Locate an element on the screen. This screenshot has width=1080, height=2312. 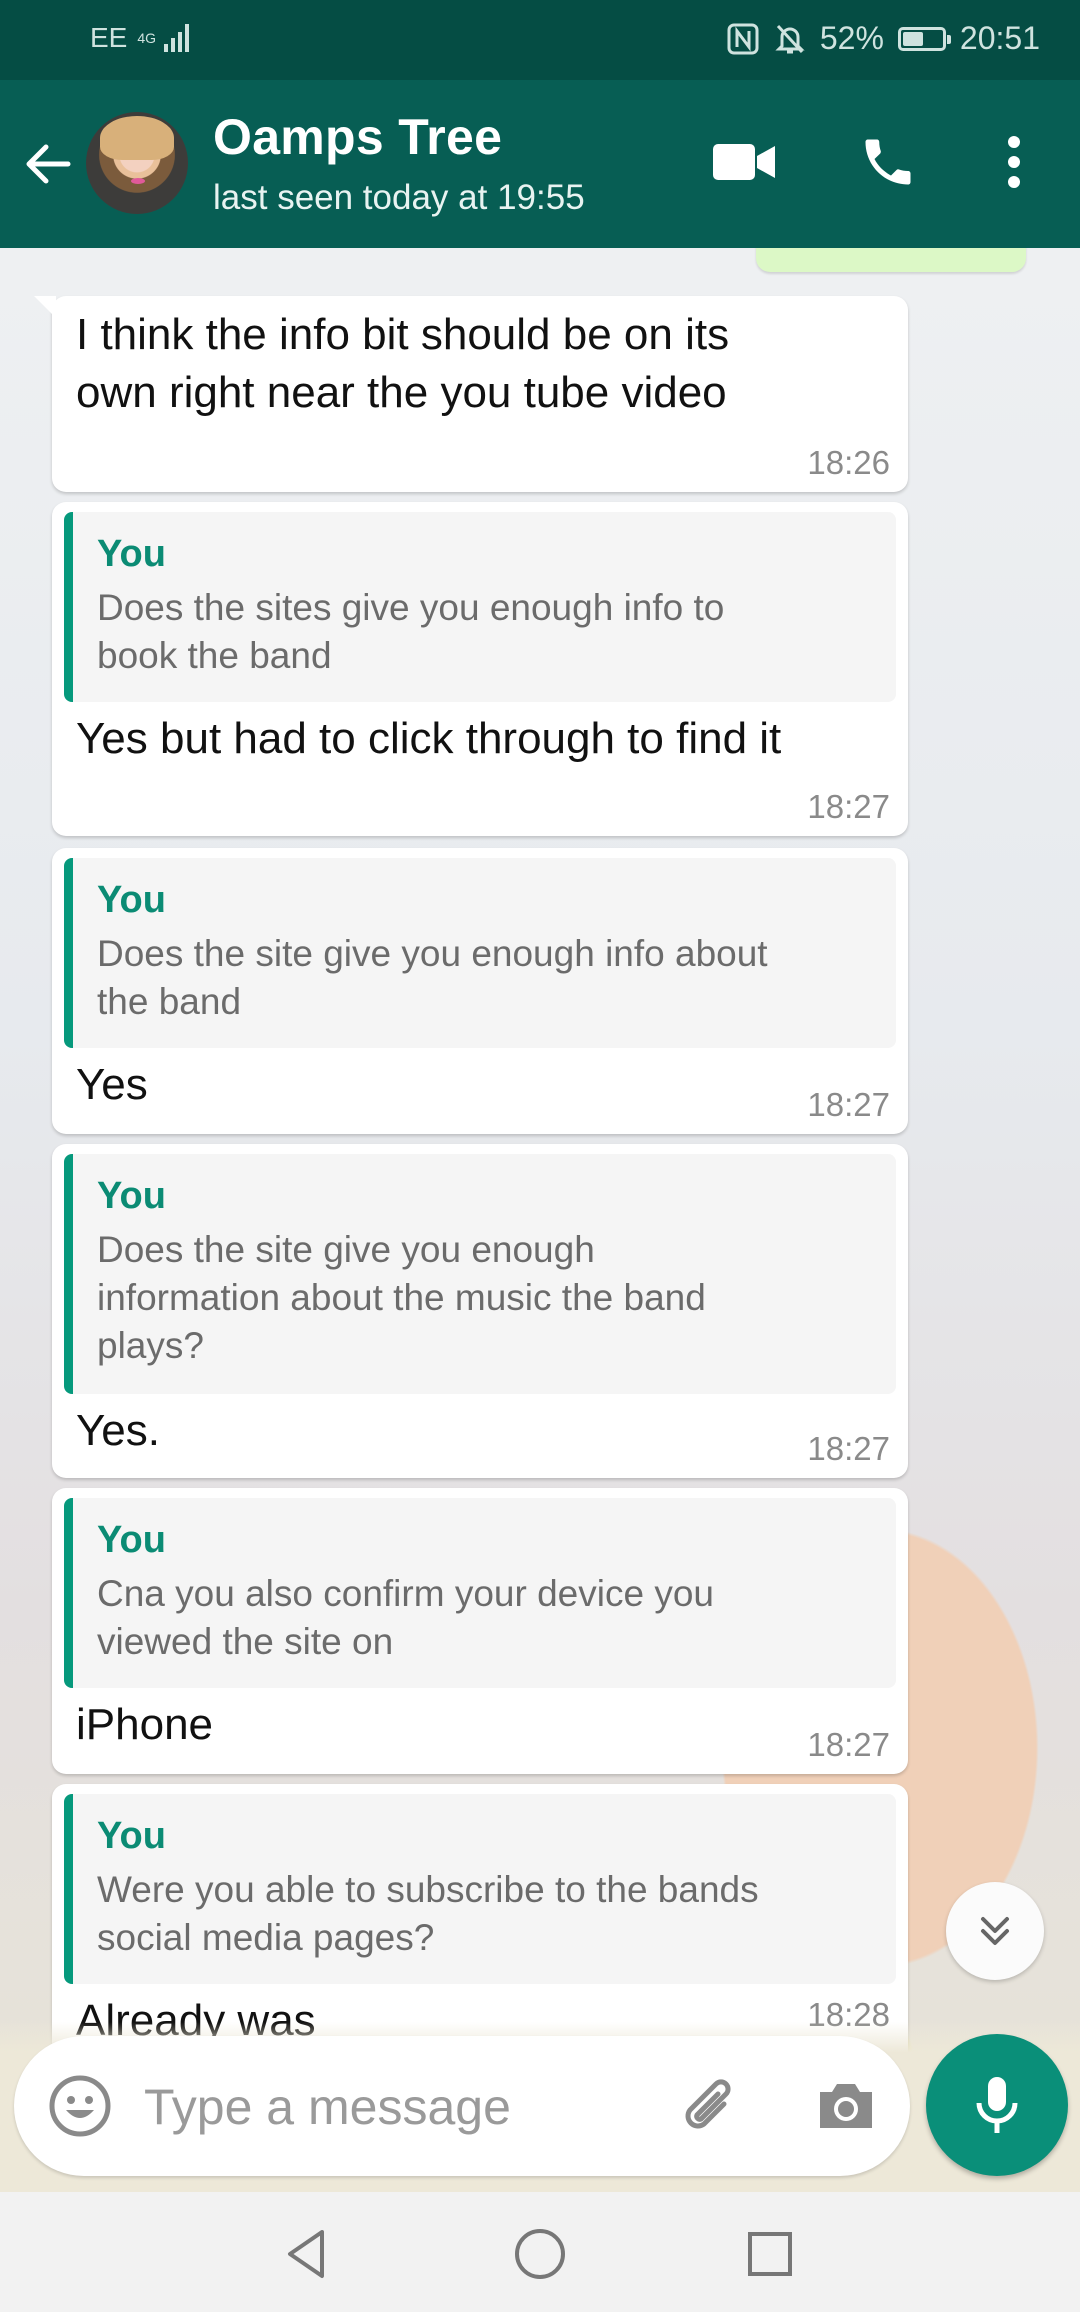
status-bar: EE 4G 52% 20:51 is located at coordinates (540, 40).